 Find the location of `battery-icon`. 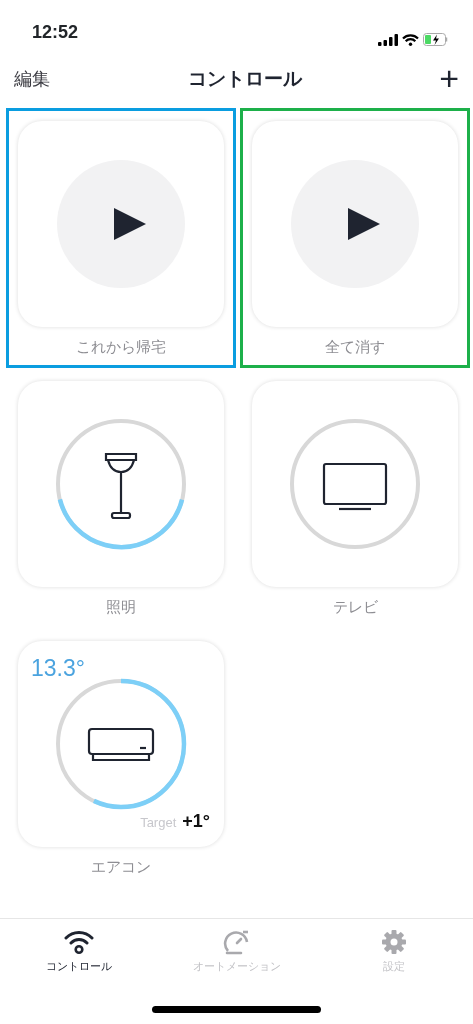

battery-icon is located at coordinates (436, 39).